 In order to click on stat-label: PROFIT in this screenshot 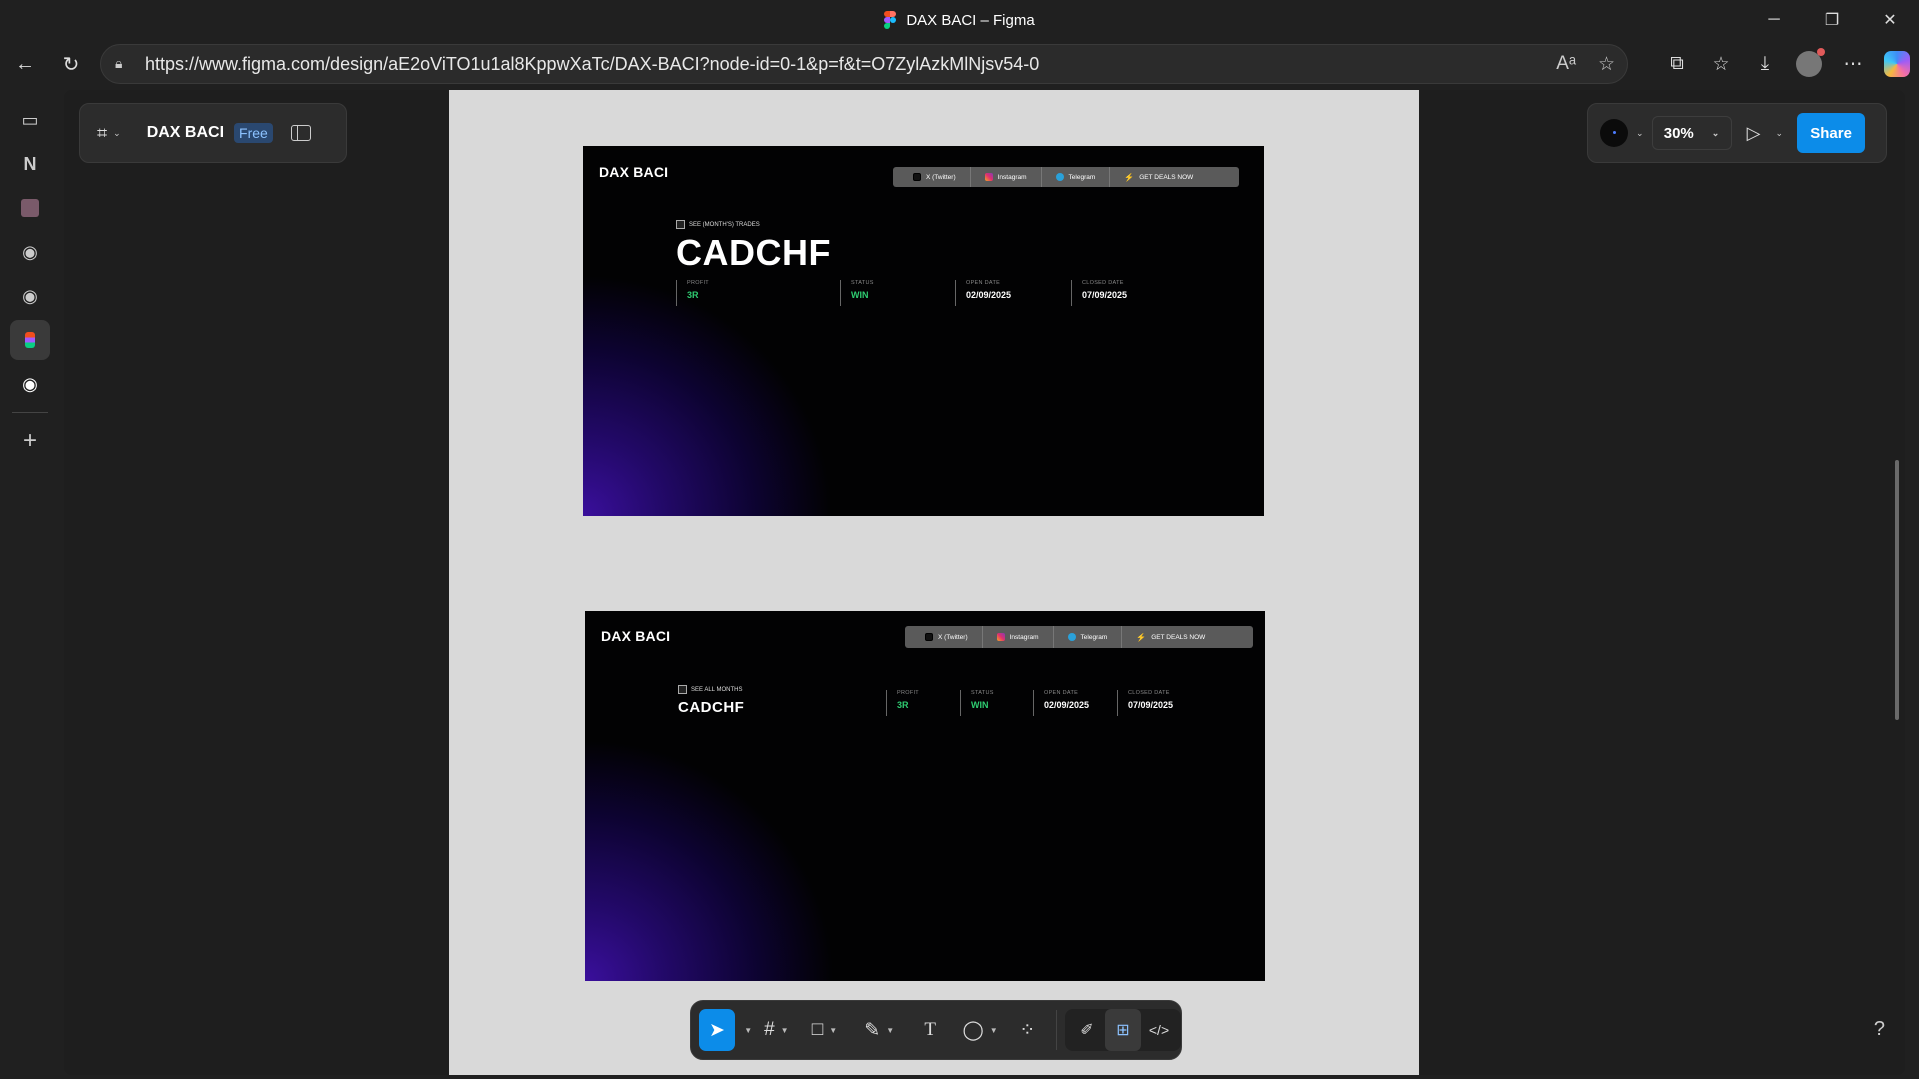, I will do `click(908, 693)`.